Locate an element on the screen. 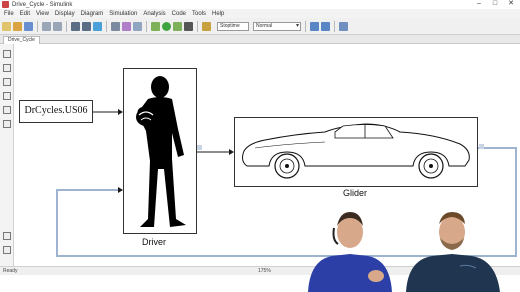 The image size is (520, 292). glider-block-label: Glider is located at coordinates (355, 193).